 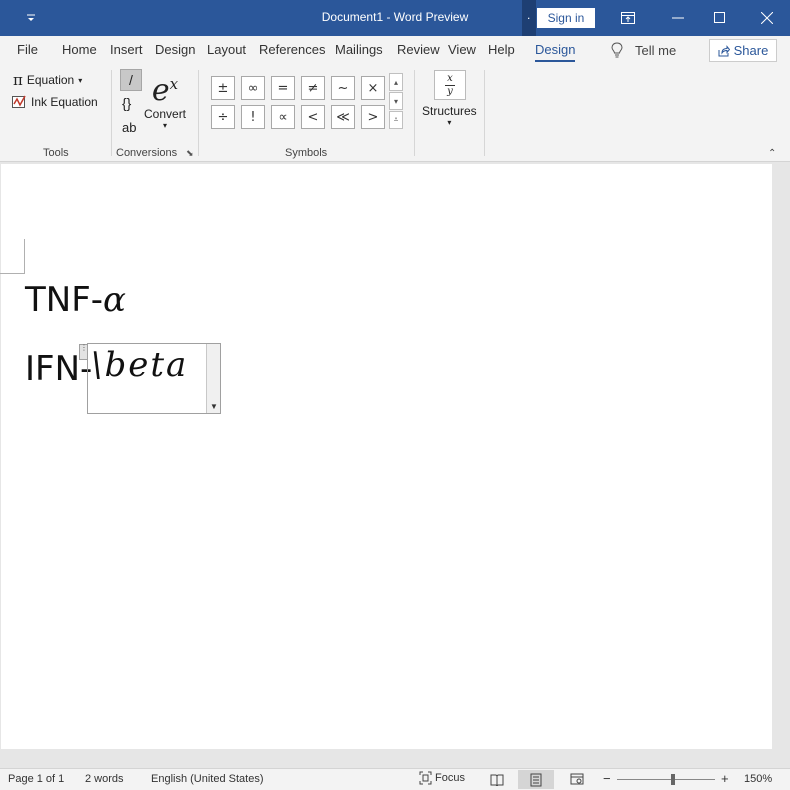 I want to click on tab-layout: Layout, so click(x=226, y=49).